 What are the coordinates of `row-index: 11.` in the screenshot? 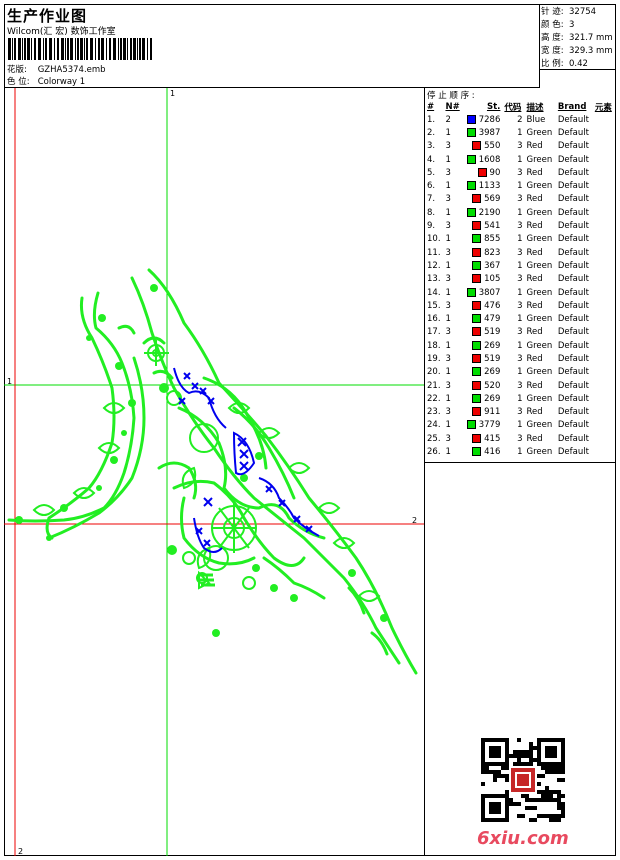 It's located at (434, 252).